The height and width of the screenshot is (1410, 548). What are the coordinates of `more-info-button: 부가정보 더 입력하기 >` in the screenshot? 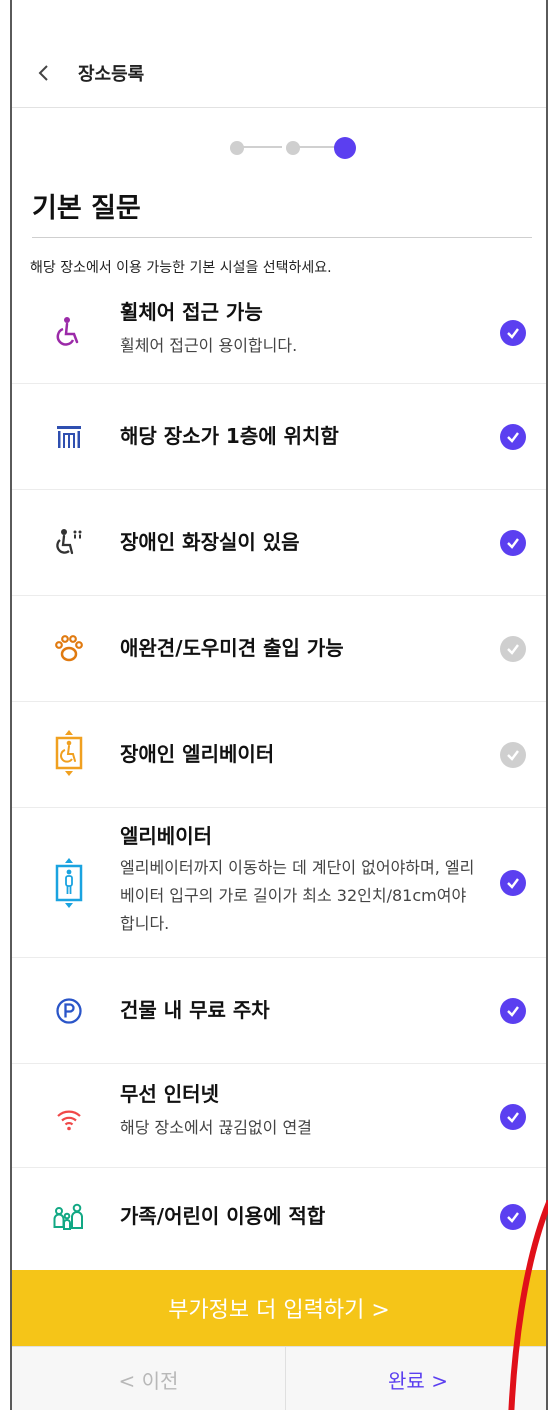 It's located at (279, 1308).